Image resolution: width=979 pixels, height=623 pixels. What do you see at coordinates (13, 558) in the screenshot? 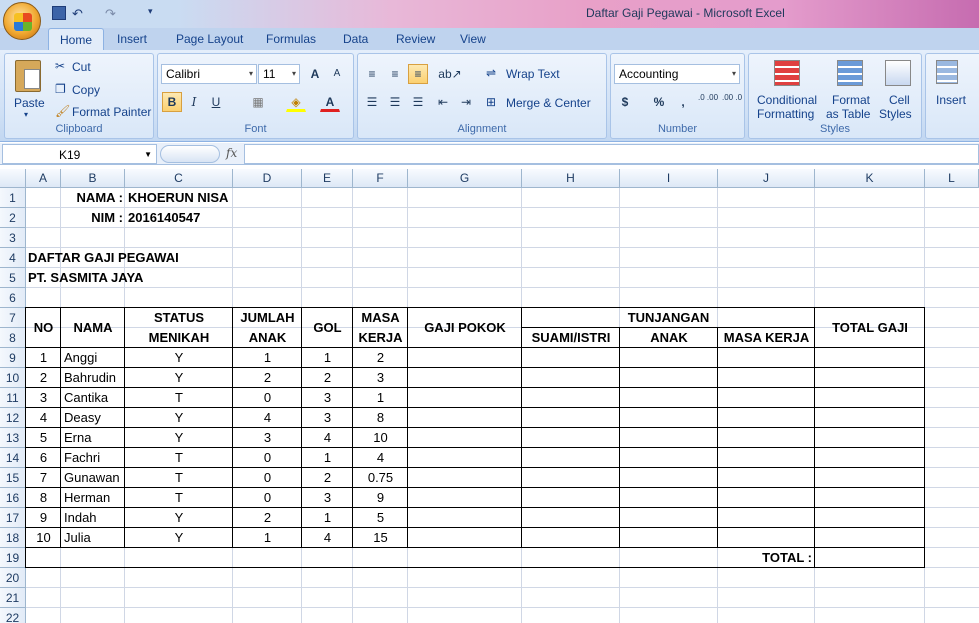
I see `row-header-19: 19` at bounding box center [13, 558].